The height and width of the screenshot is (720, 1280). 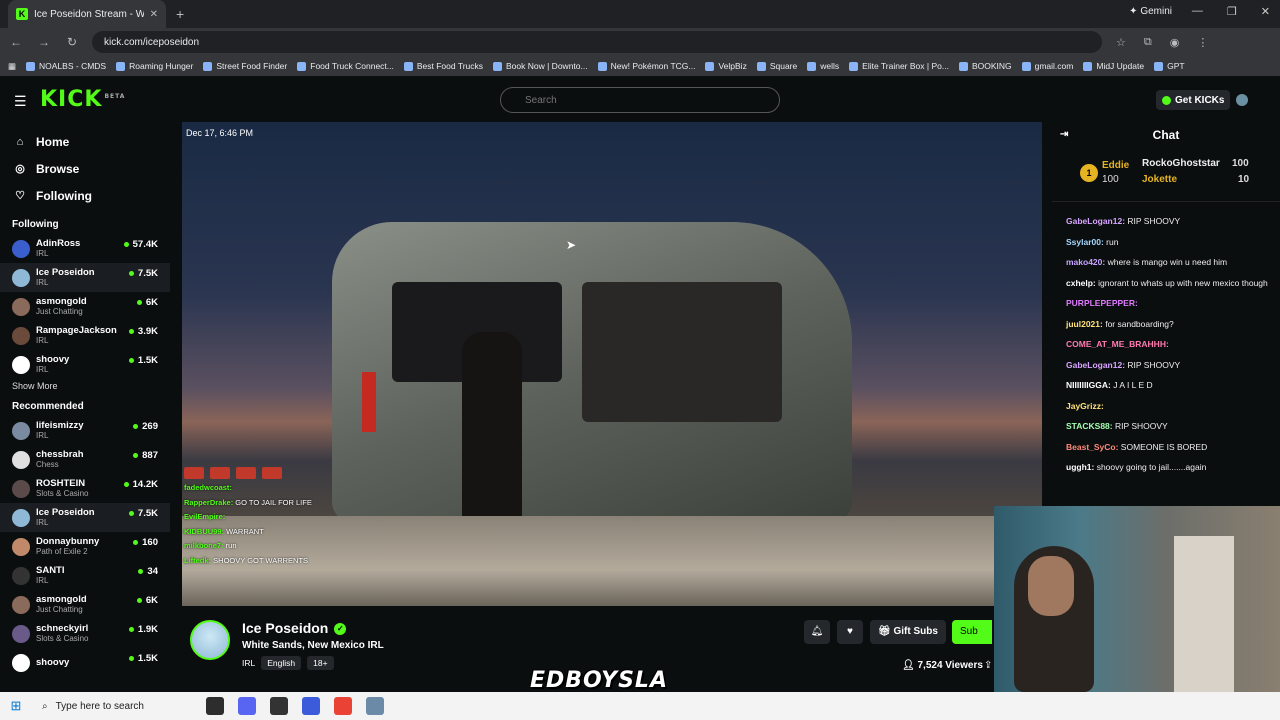 I want to click on channel-avatar, so click(x=210, y=640).